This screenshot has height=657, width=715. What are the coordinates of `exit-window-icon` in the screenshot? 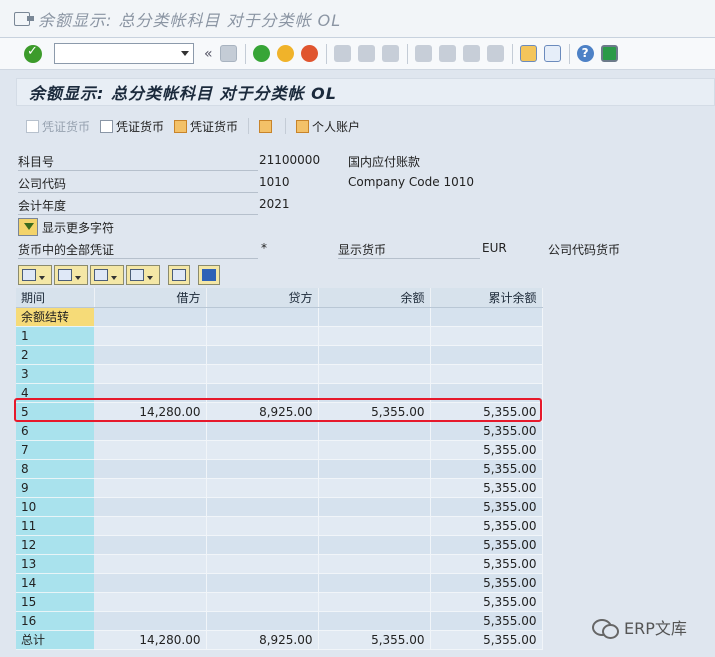 It's located at (24, 18).